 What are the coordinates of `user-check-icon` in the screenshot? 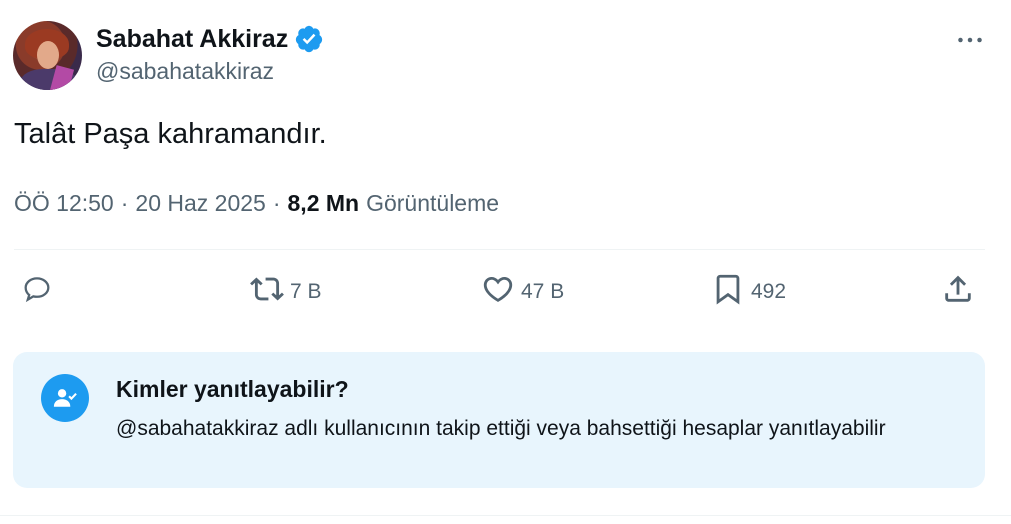 It's located at (65, 398).